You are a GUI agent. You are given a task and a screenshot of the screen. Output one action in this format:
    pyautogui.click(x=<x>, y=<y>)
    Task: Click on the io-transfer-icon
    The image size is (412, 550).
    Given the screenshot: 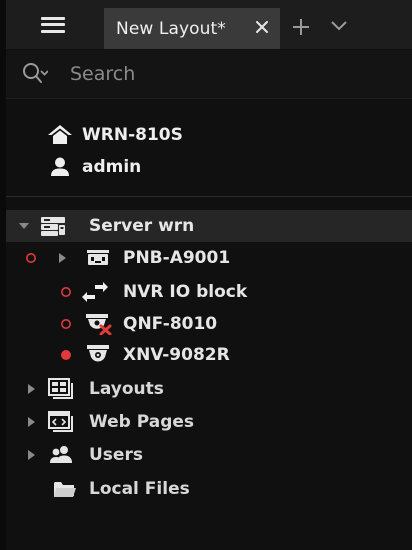 What is the action you would take?
    pyautogui.click(x=95, y=292)
    